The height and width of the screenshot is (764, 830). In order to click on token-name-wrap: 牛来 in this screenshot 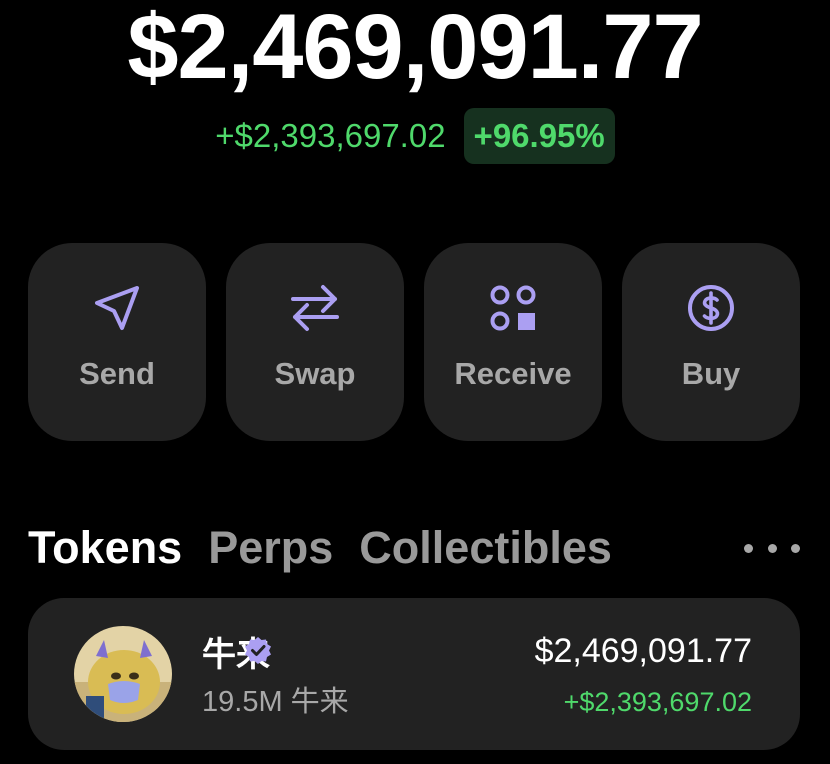, I will do `click(236, 651)`.